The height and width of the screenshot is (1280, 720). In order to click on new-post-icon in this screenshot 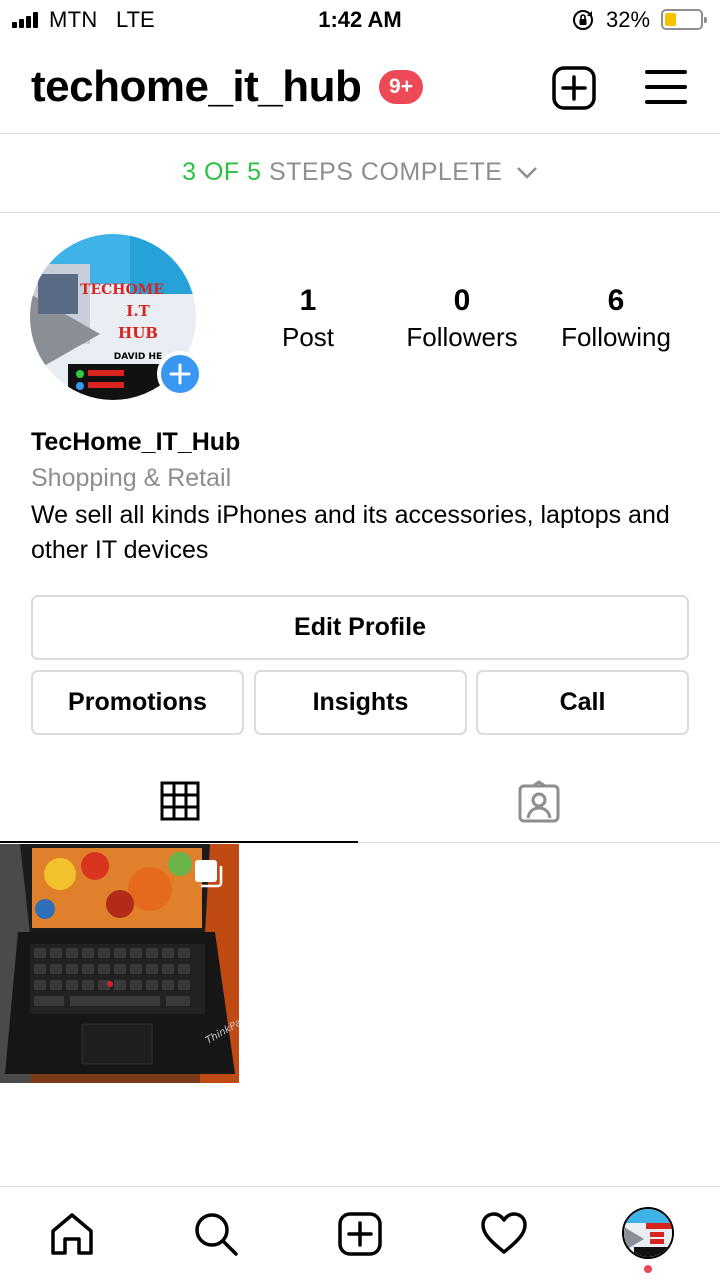, I will do `click(574, 88)`.